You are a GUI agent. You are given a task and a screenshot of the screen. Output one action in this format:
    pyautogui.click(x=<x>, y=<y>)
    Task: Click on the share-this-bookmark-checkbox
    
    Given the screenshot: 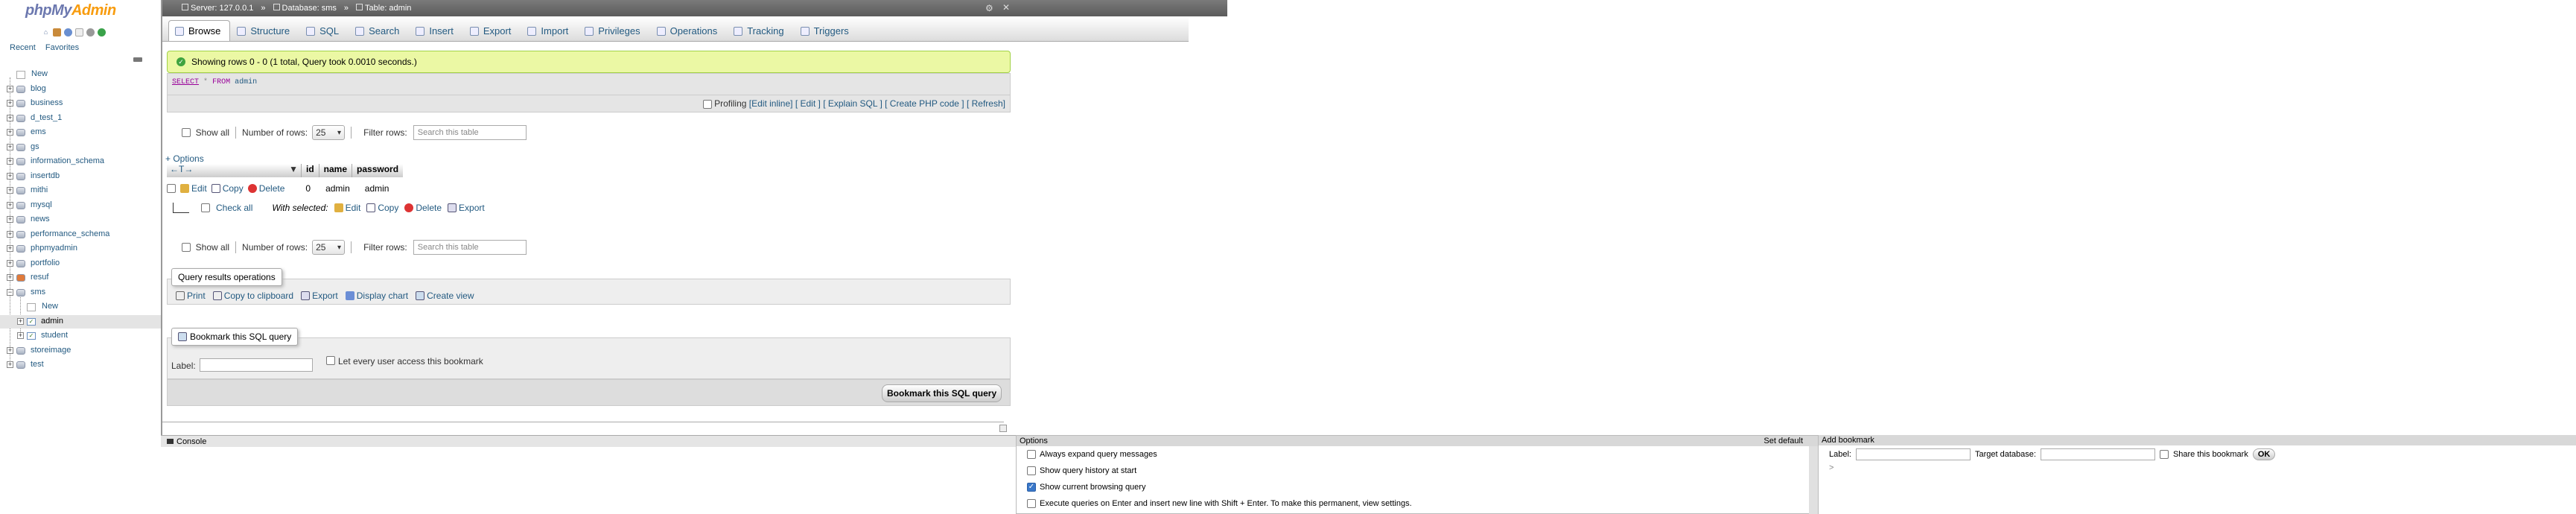 What is the action you would take?
    pyautogui.click(x=2164, y=454)
    